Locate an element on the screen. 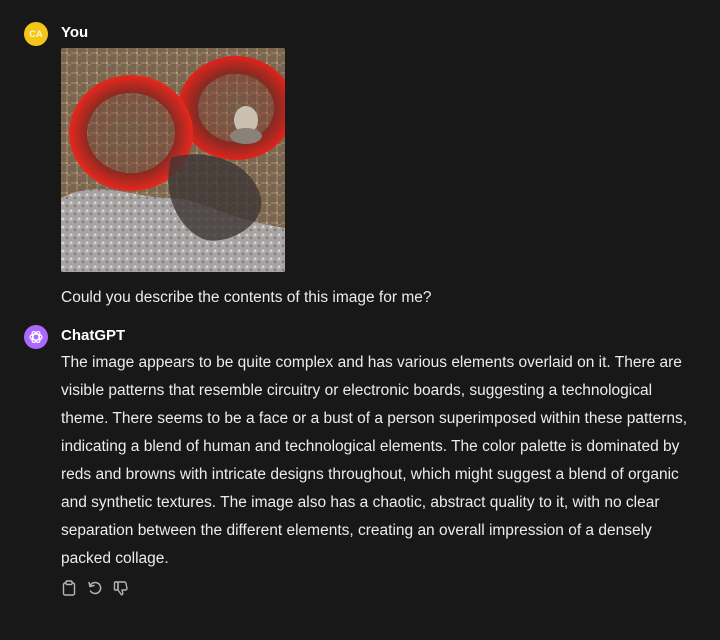 The width and height of the screenshot is (720, 640). deepdream-image is located at coordinates (173, 160).